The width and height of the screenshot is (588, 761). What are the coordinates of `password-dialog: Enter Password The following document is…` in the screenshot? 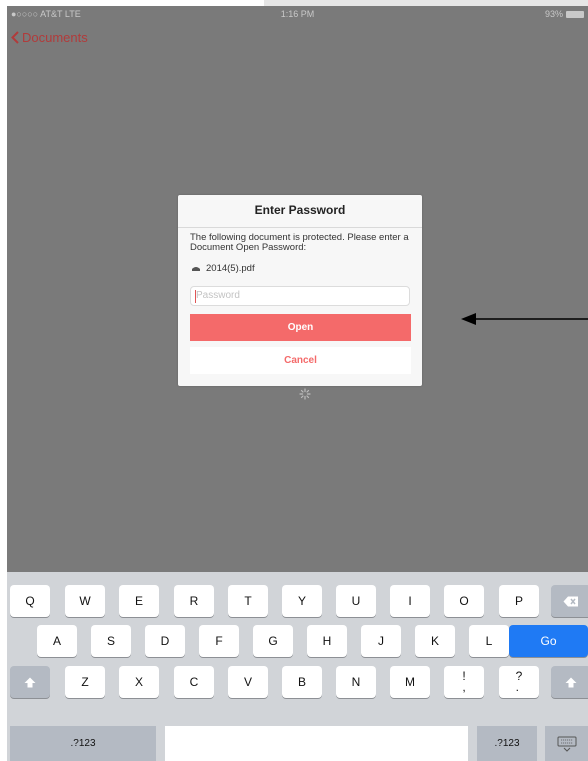 It's located at (300, 290).